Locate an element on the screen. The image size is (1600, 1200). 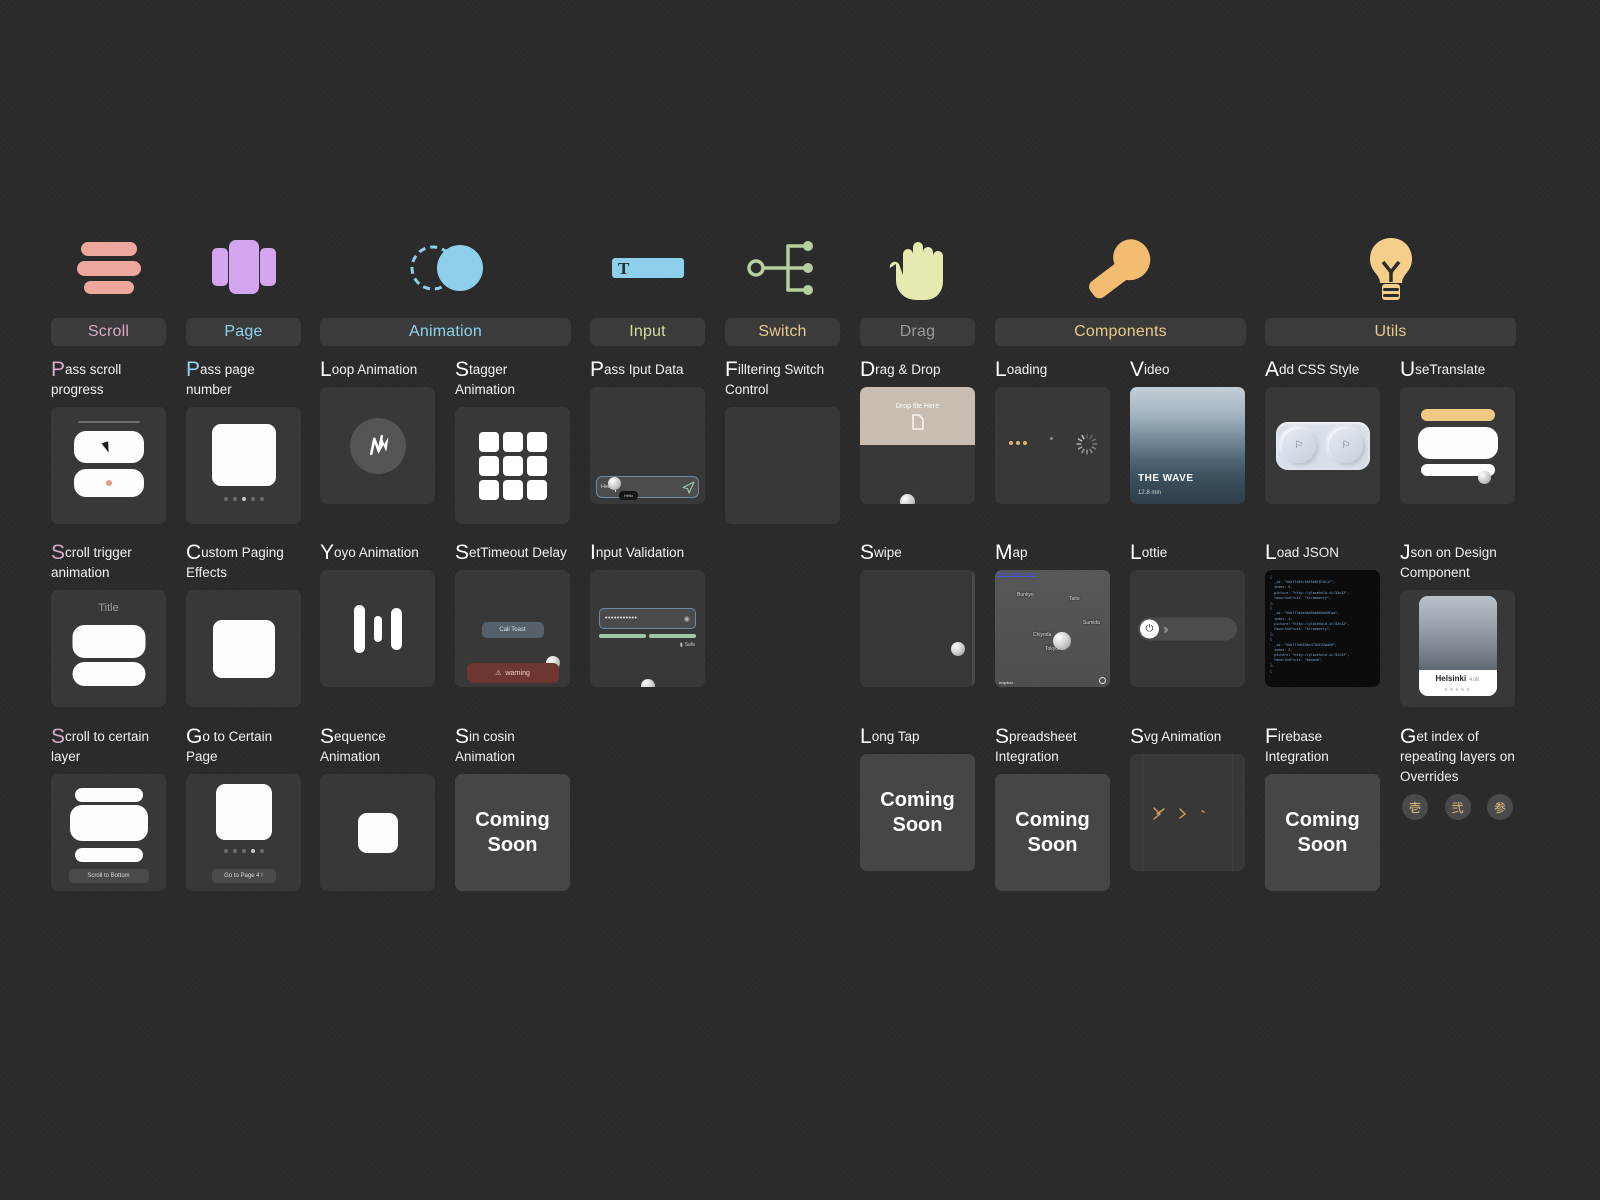
video-frame is located at coordinates (1187, 445).